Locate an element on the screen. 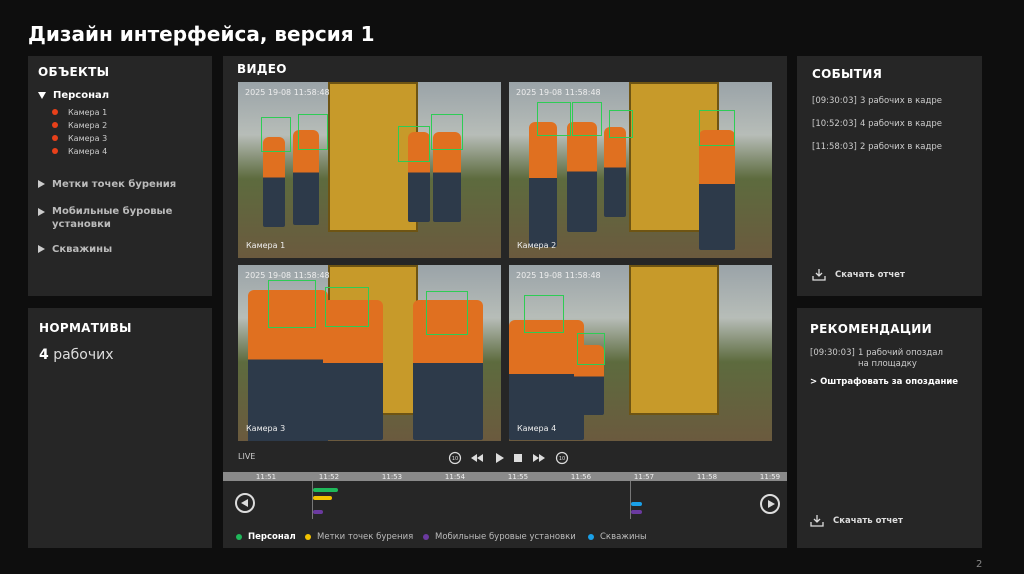  event-time: [11:58:03] is located at coordinates (834, 147).